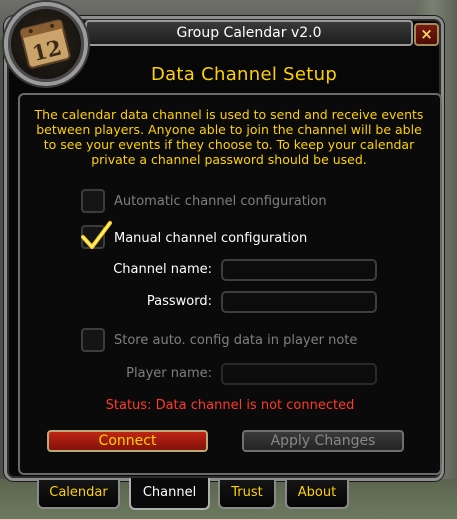  Describe the element at coordinates (299, 270) in the screenshot. I see `channel-name-input` at that location.